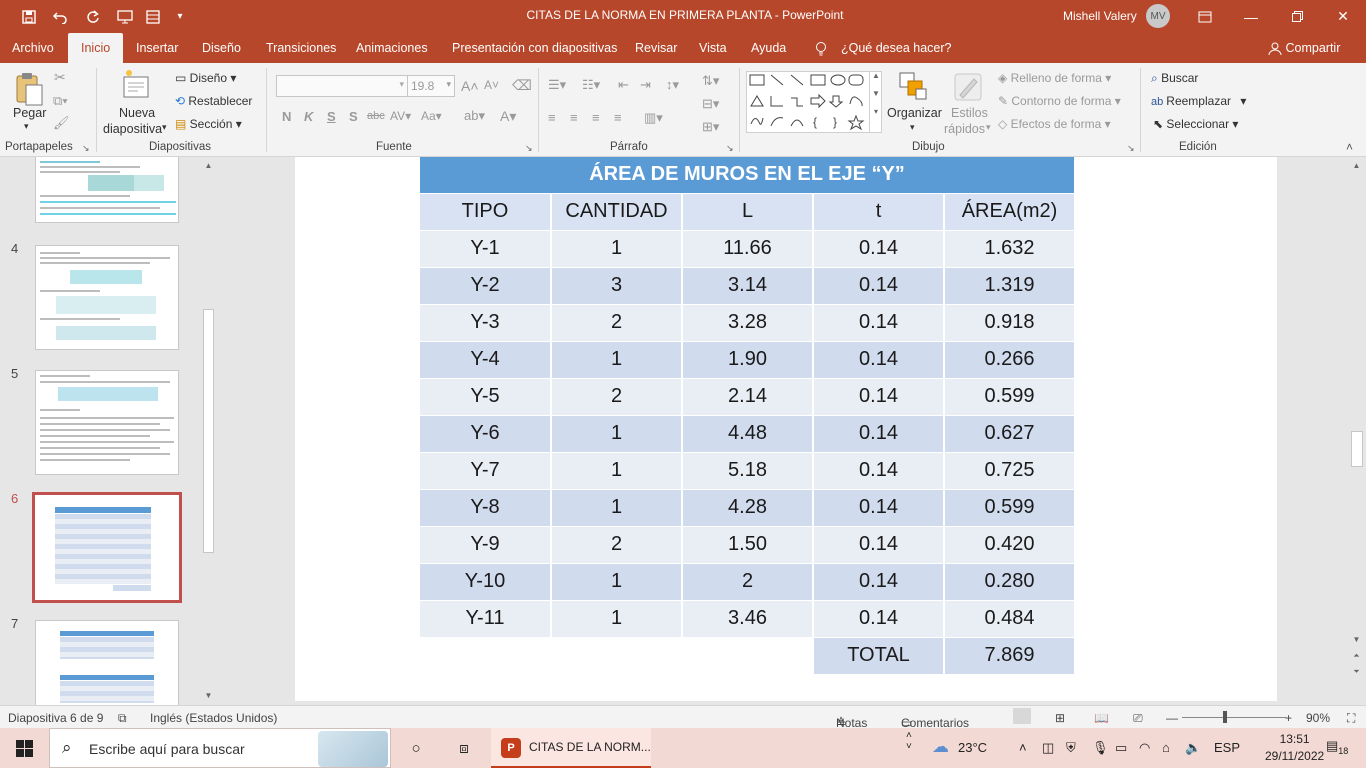 This screenshot has width=1366, height=768. I want to click on normal-view-icon, so click(1022, 716).